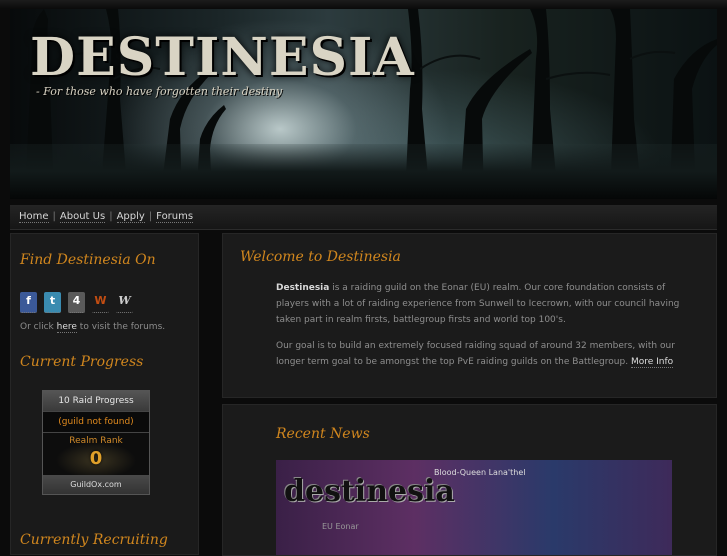 Image resolution: width=727 pixels, height=556 pixels. Describe the element at coordinates (96, 422) in the screenshot. I see `progress-widget-status: (guild not found)` at that location.